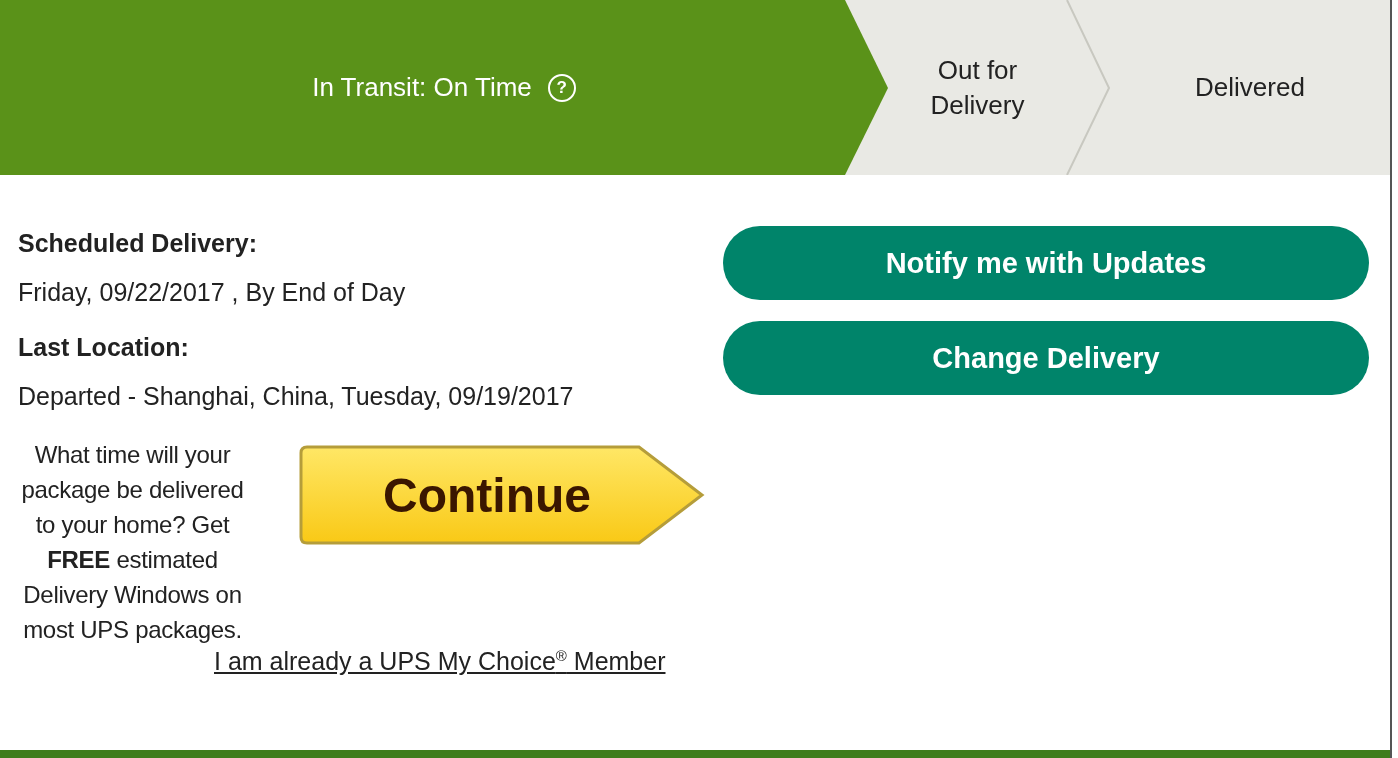 Image resolution: width=1398 pixels, height=758 pixels. I want to click on continue-button: Continue, so click(502, 495).